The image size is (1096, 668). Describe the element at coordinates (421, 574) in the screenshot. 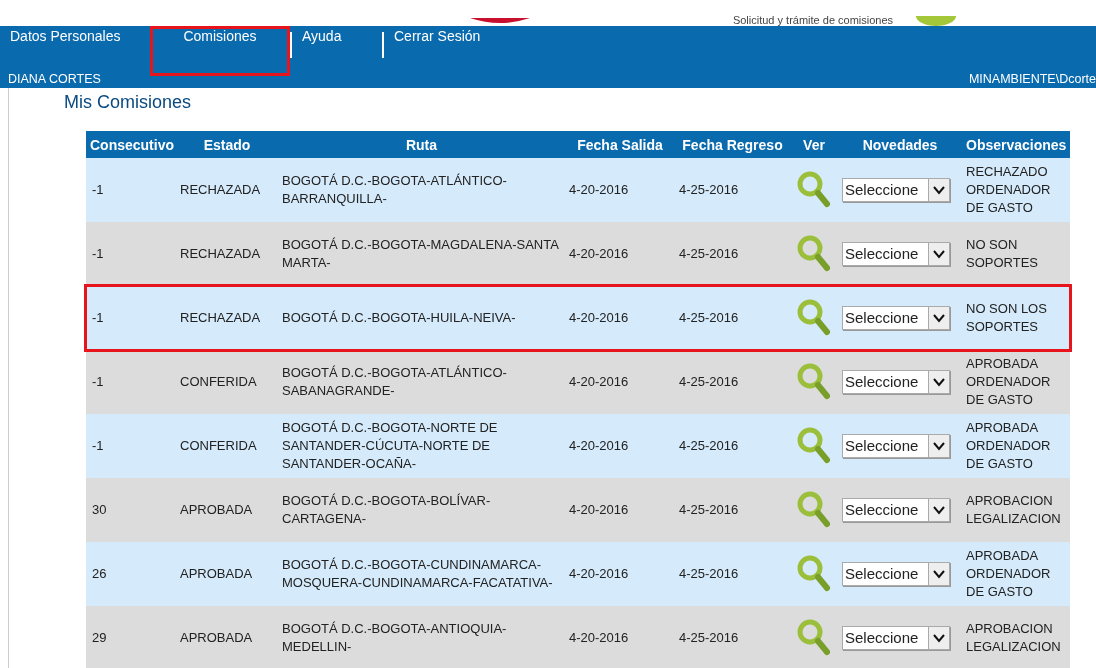

I see `table-cell: BOGOTÁ D.C.-BOGOTA-CUNDINAMARCA-MOSQUERA-CUNDINAMARCA-FACATATIVA-` at that location.